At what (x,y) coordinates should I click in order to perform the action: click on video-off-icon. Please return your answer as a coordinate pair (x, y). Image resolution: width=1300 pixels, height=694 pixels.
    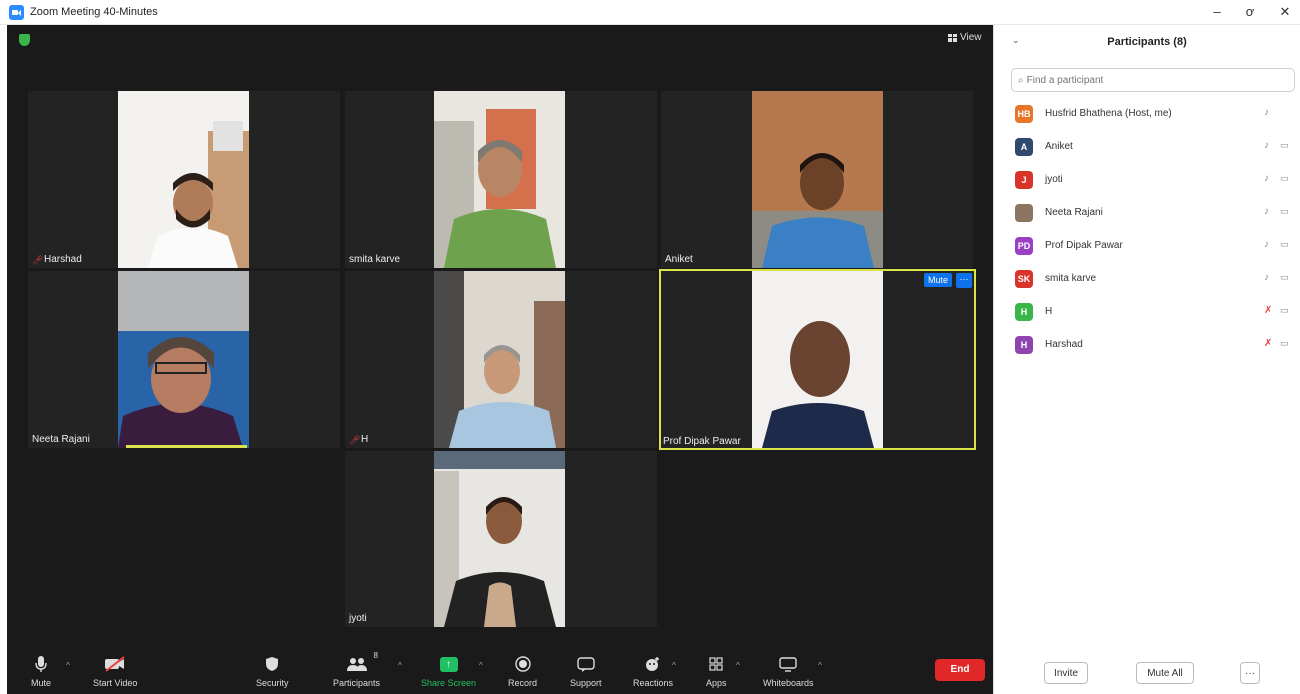
    Looking at the image, I should click on (115, 664).